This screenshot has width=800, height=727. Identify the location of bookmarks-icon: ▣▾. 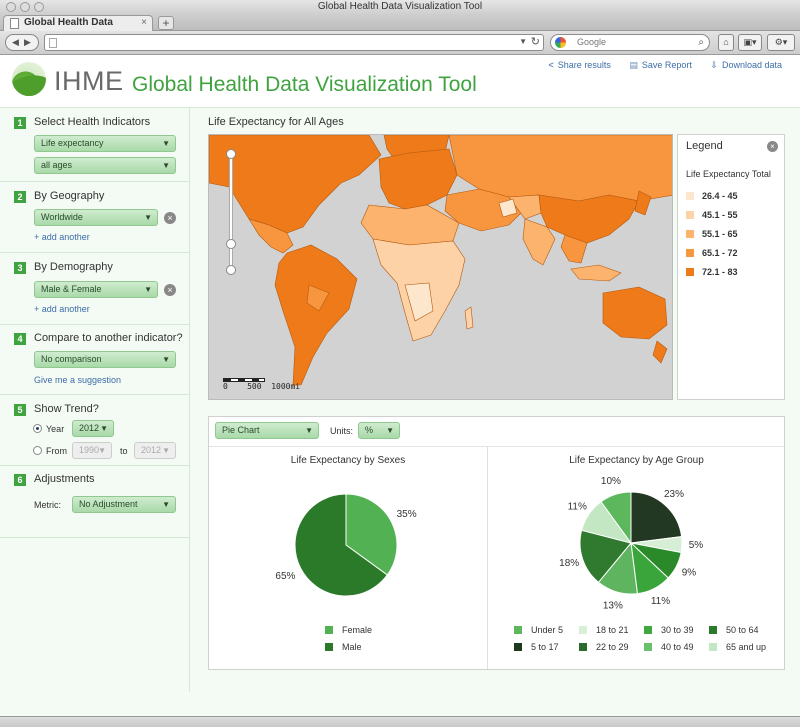
(750, 42).